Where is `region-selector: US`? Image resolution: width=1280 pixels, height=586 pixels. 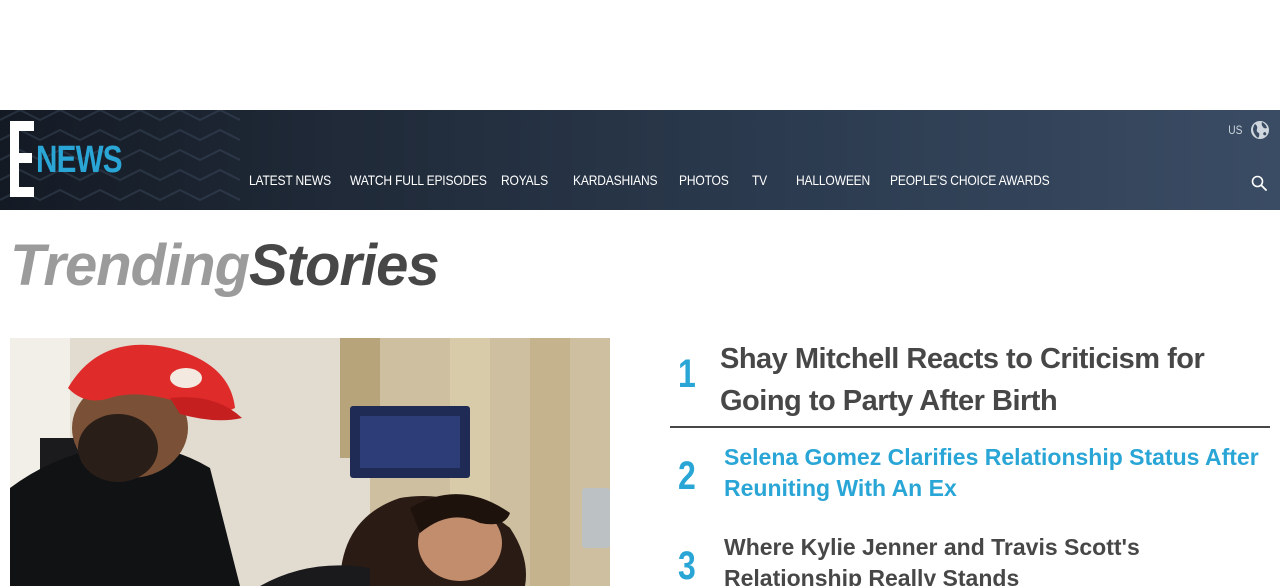
region-selector: US is located at coordinates (1248, 130).